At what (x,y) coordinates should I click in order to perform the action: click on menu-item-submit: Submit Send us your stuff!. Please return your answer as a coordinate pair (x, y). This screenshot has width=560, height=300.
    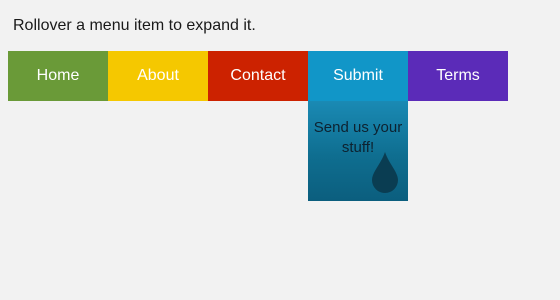
    Looking at the image, I should click on (358, 126).